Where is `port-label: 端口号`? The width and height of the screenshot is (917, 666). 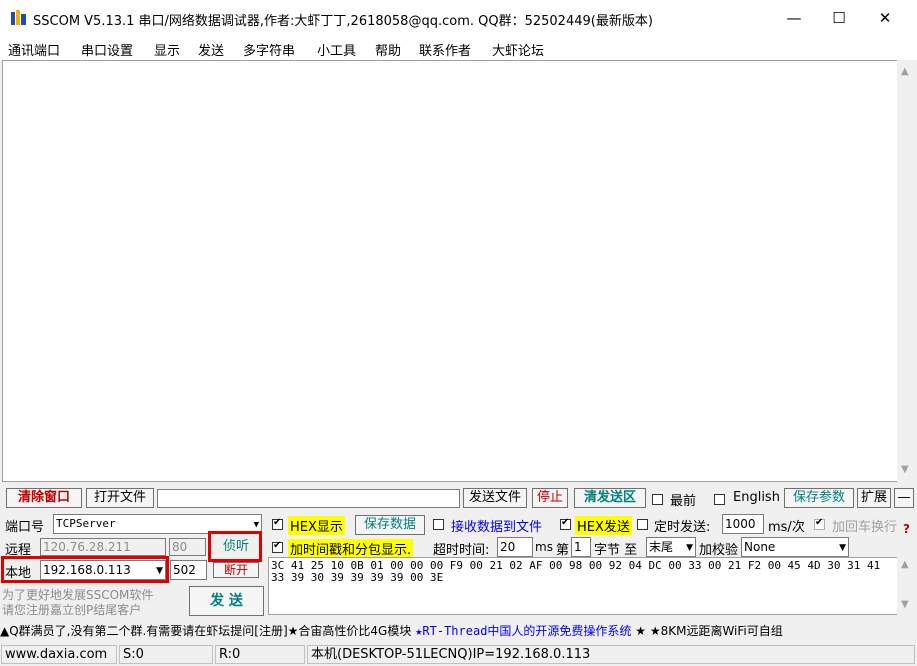 port-label: 端口号 is located at coordinates (25, 527).